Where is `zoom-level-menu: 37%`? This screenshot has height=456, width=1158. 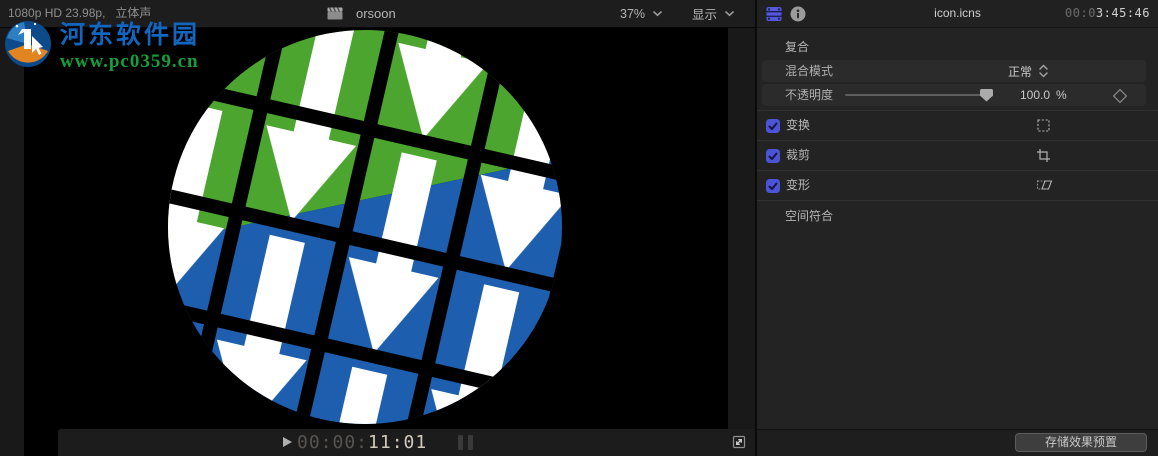
zoom-level-menu: 37% is located at coordinates (641, 13).